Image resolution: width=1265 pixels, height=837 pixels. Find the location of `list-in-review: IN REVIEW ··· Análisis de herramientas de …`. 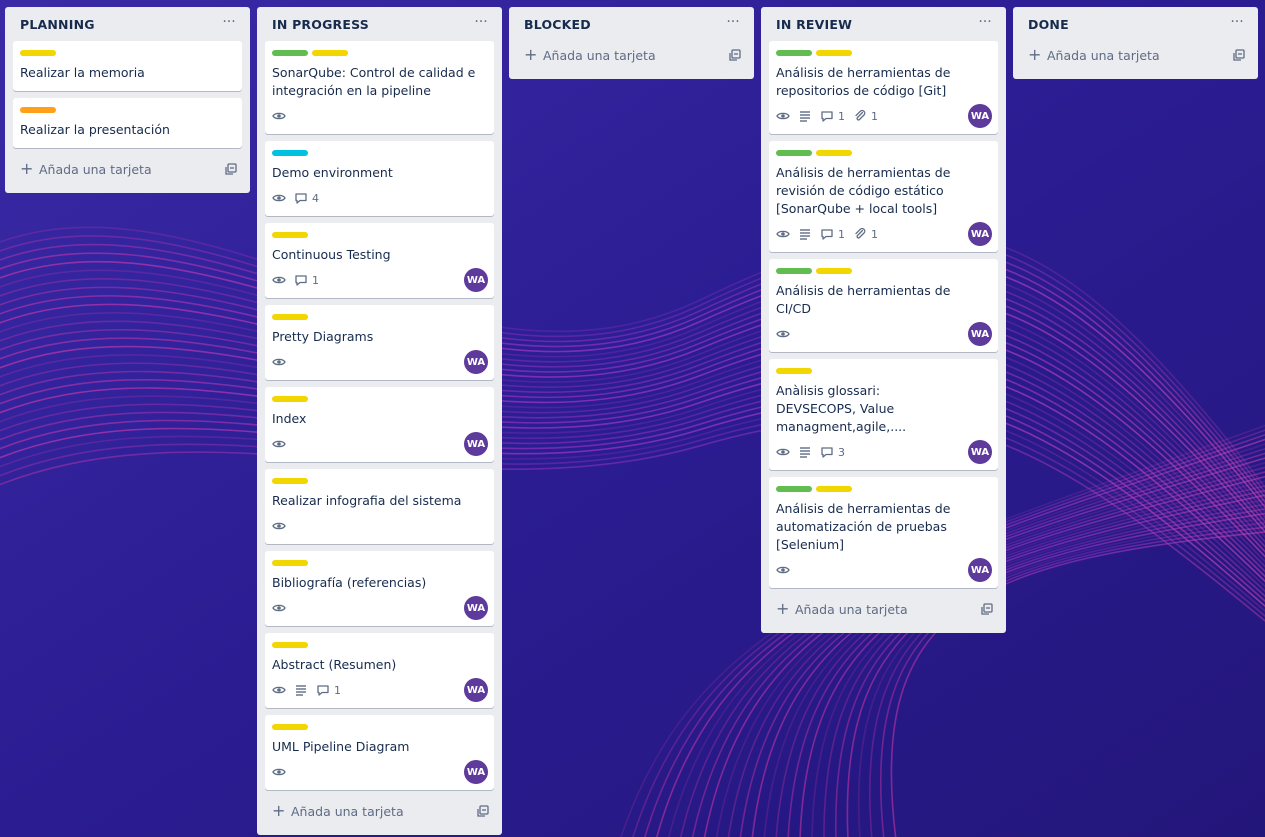

list-in-review: IN REVIEW ··· Análisis de herramientas de … is located at coordinates (883, 320).